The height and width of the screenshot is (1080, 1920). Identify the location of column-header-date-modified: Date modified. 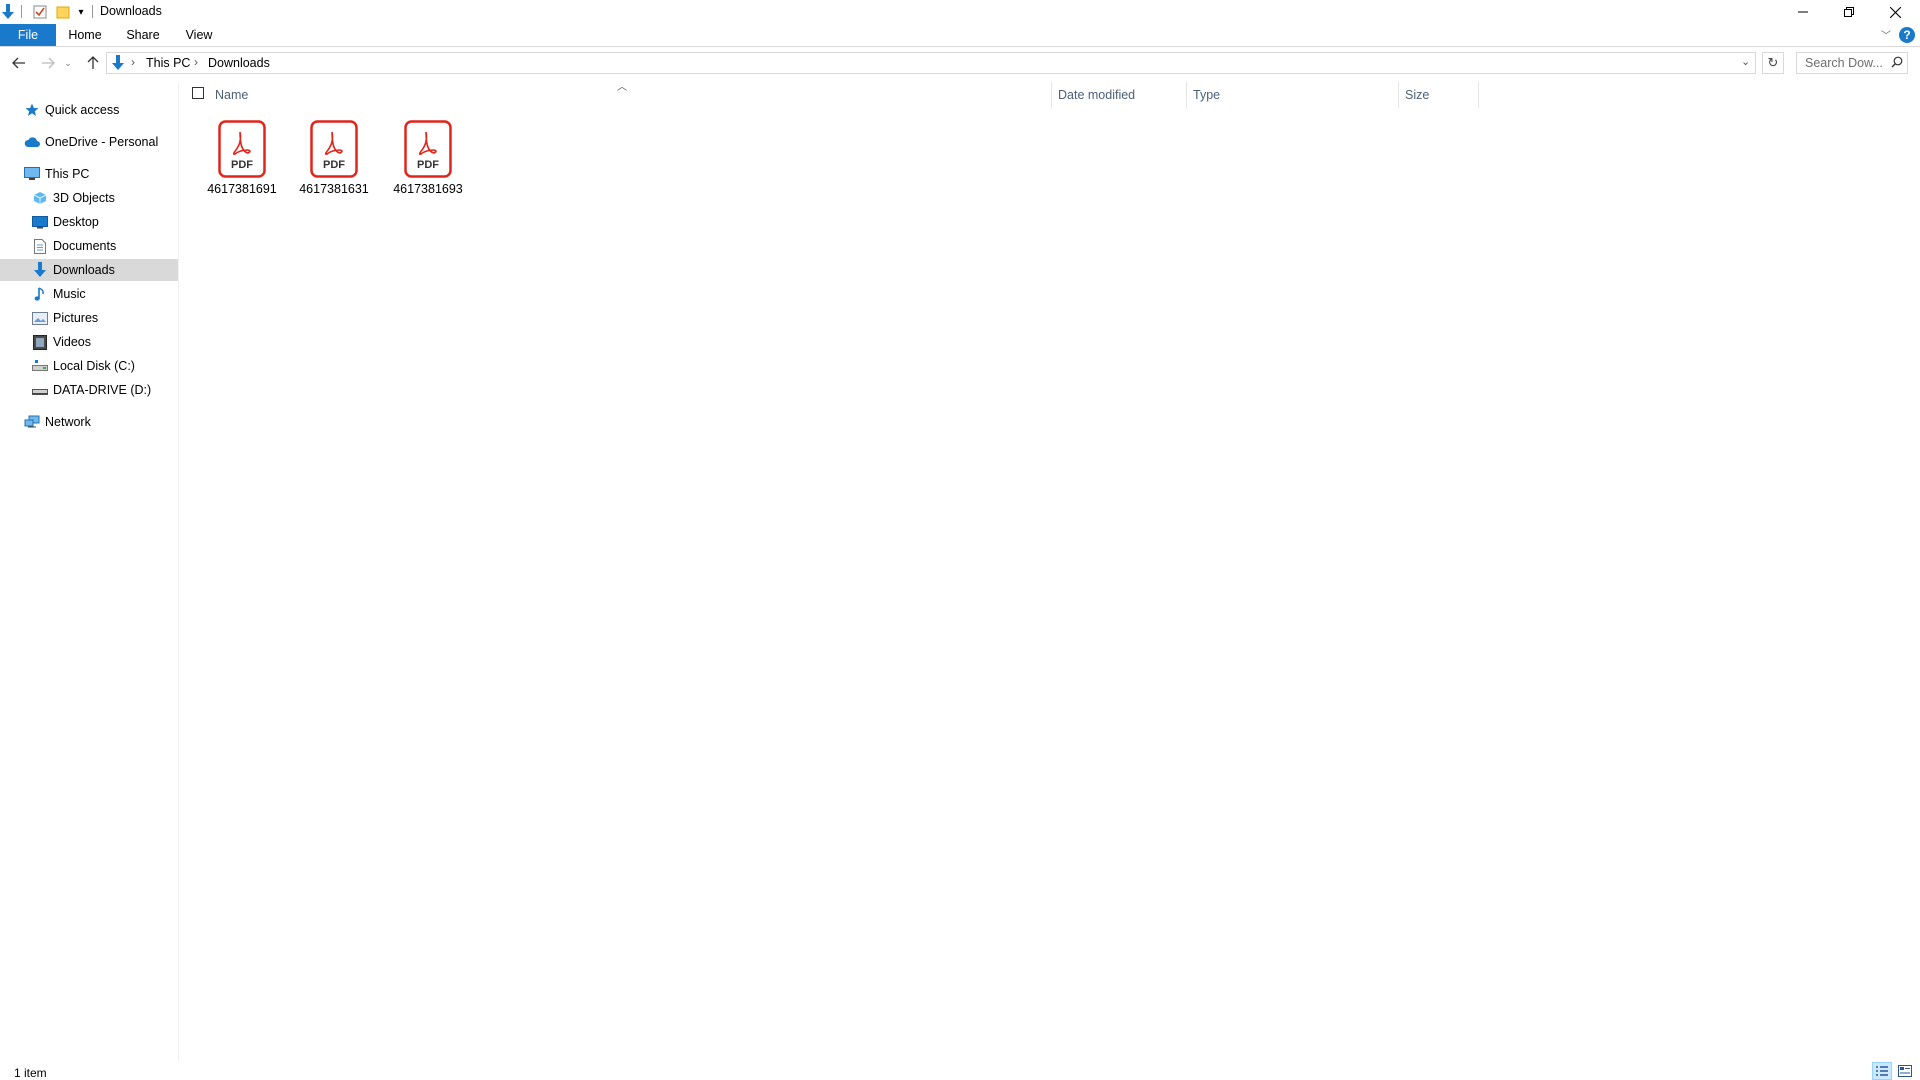
(1096, 99).